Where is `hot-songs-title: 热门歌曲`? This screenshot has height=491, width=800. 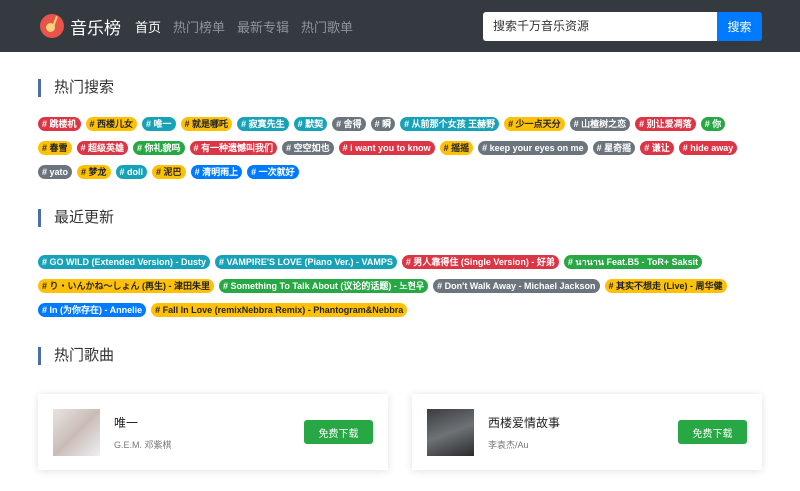
hot-songs-title: 热门歌曲 is located at coordinates (400, 356).